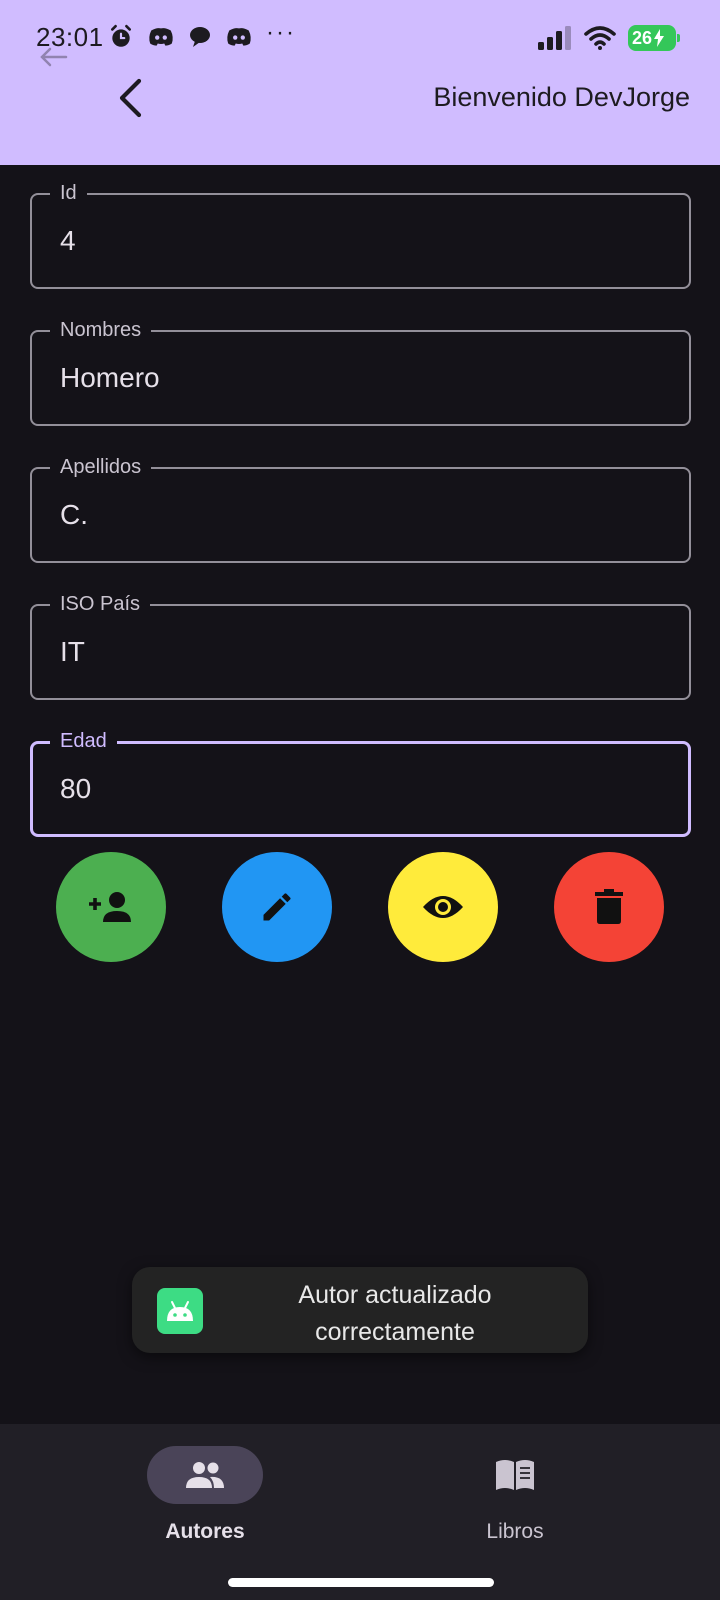 This screenshot has height=1600, width=720. What do you see at coordinates (110, 378) in the screenshot?
I see `nombres-field-value: Homero` at bounding box center [110, 378].